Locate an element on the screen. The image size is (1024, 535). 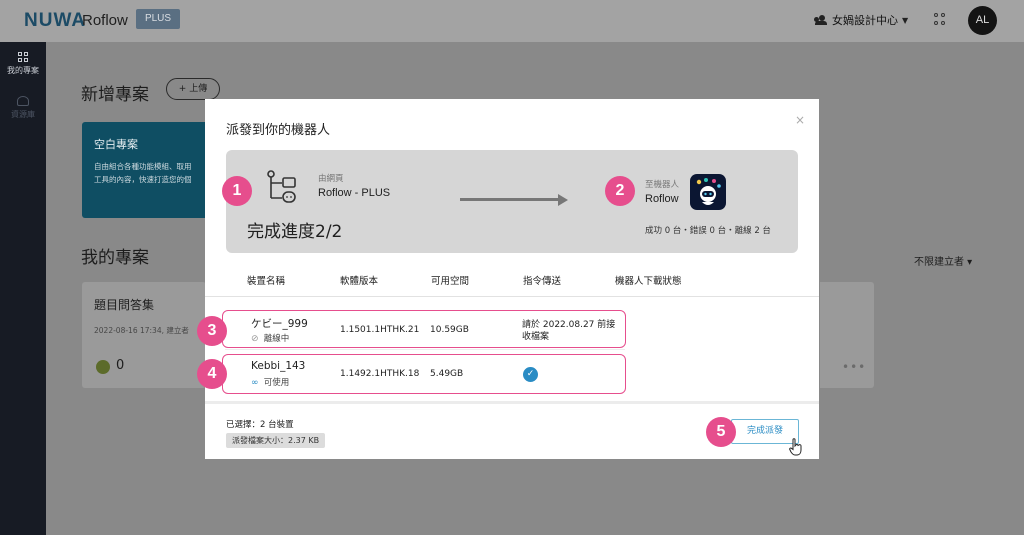
robot-app-icon is located at coordinates (708, 192).